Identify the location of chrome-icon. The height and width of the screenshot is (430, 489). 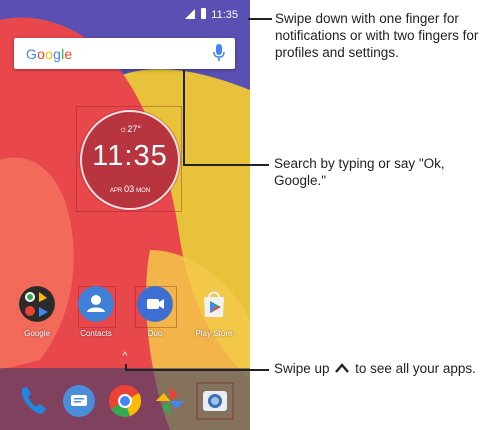
(125, 401).